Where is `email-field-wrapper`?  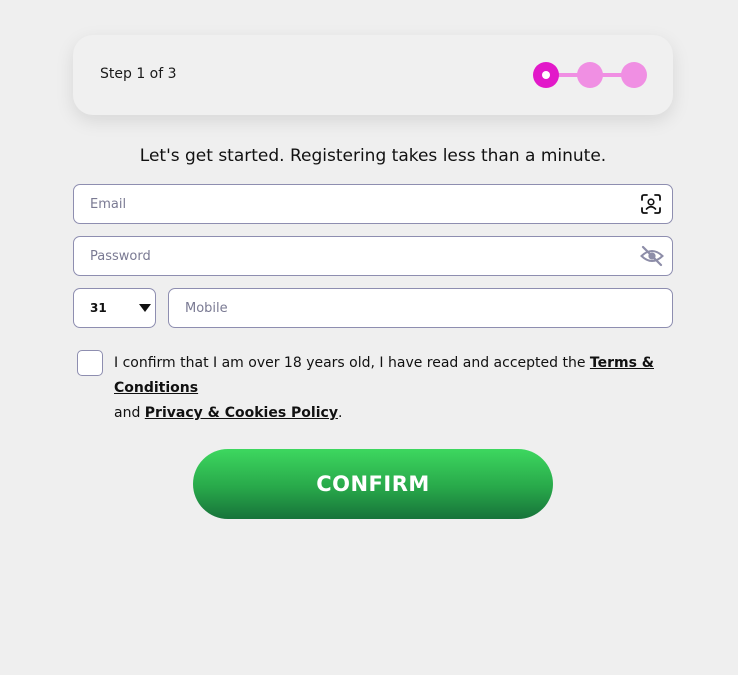 email-field-wrapper is located at coordinates (373, 204).